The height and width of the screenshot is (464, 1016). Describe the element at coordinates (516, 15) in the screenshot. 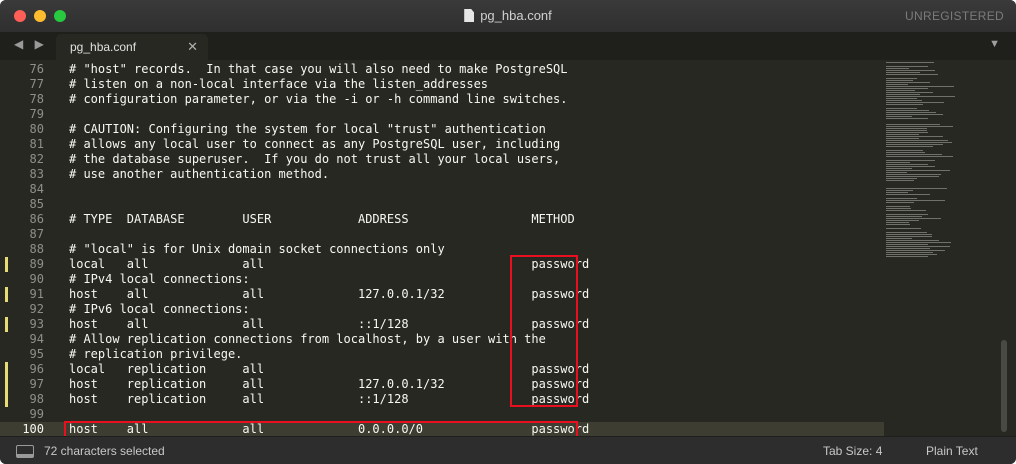

I see `window-title: pg_hba.conf` at that location.